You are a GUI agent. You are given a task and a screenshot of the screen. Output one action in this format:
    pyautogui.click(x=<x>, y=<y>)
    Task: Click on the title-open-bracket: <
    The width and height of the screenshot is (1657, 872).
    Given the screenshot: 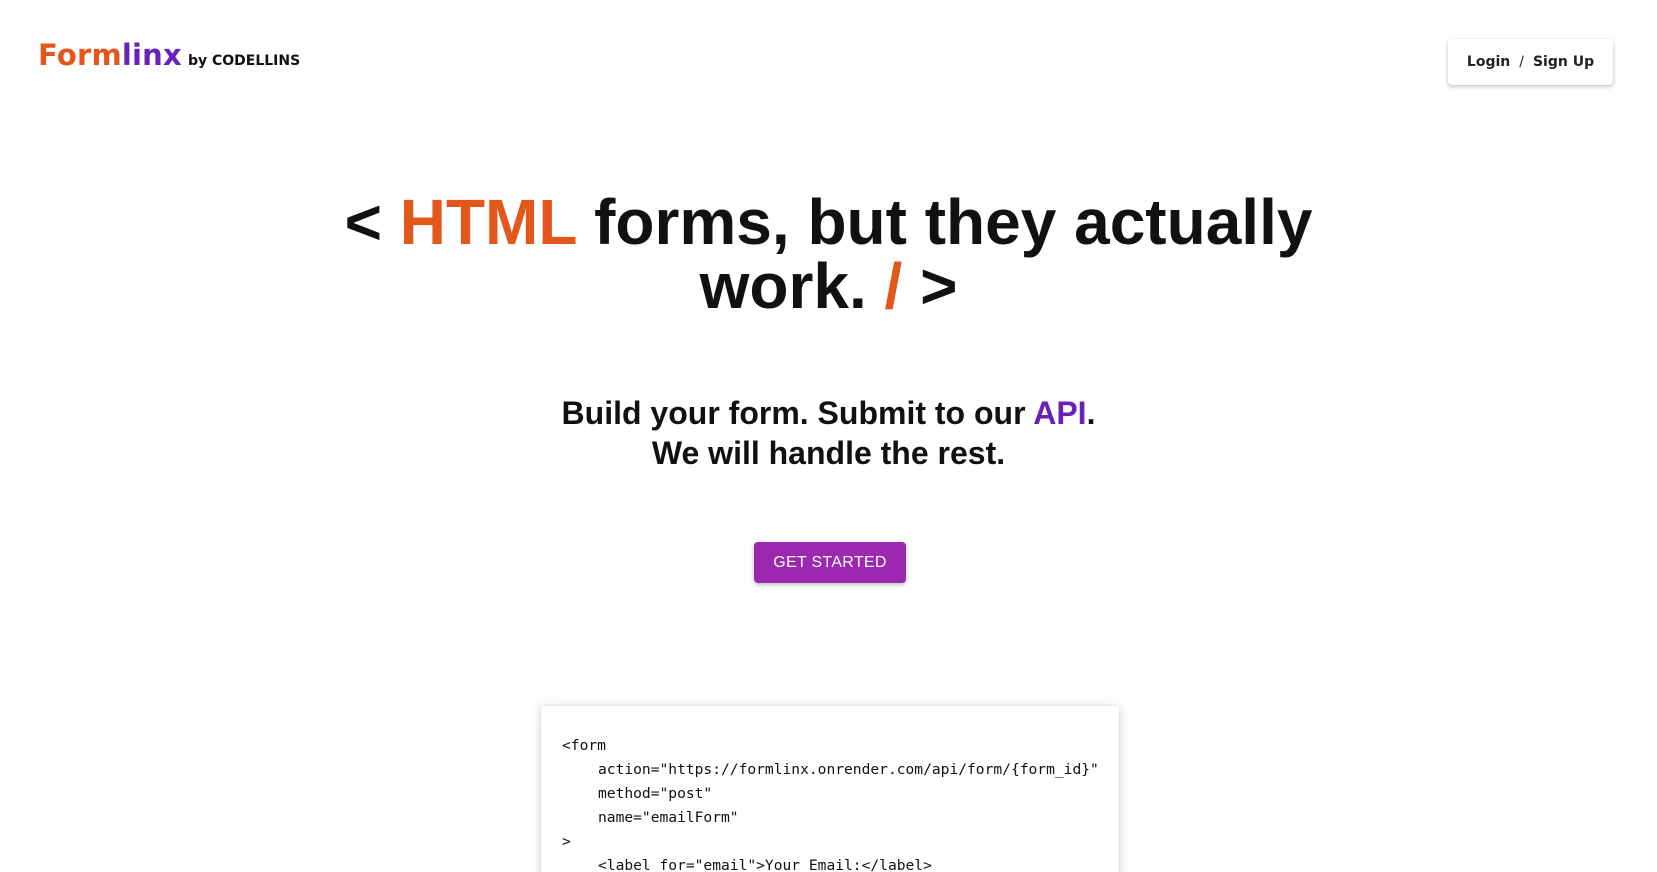 What is the action you would take?
    pyautogui.click(x=363, y=222)
    